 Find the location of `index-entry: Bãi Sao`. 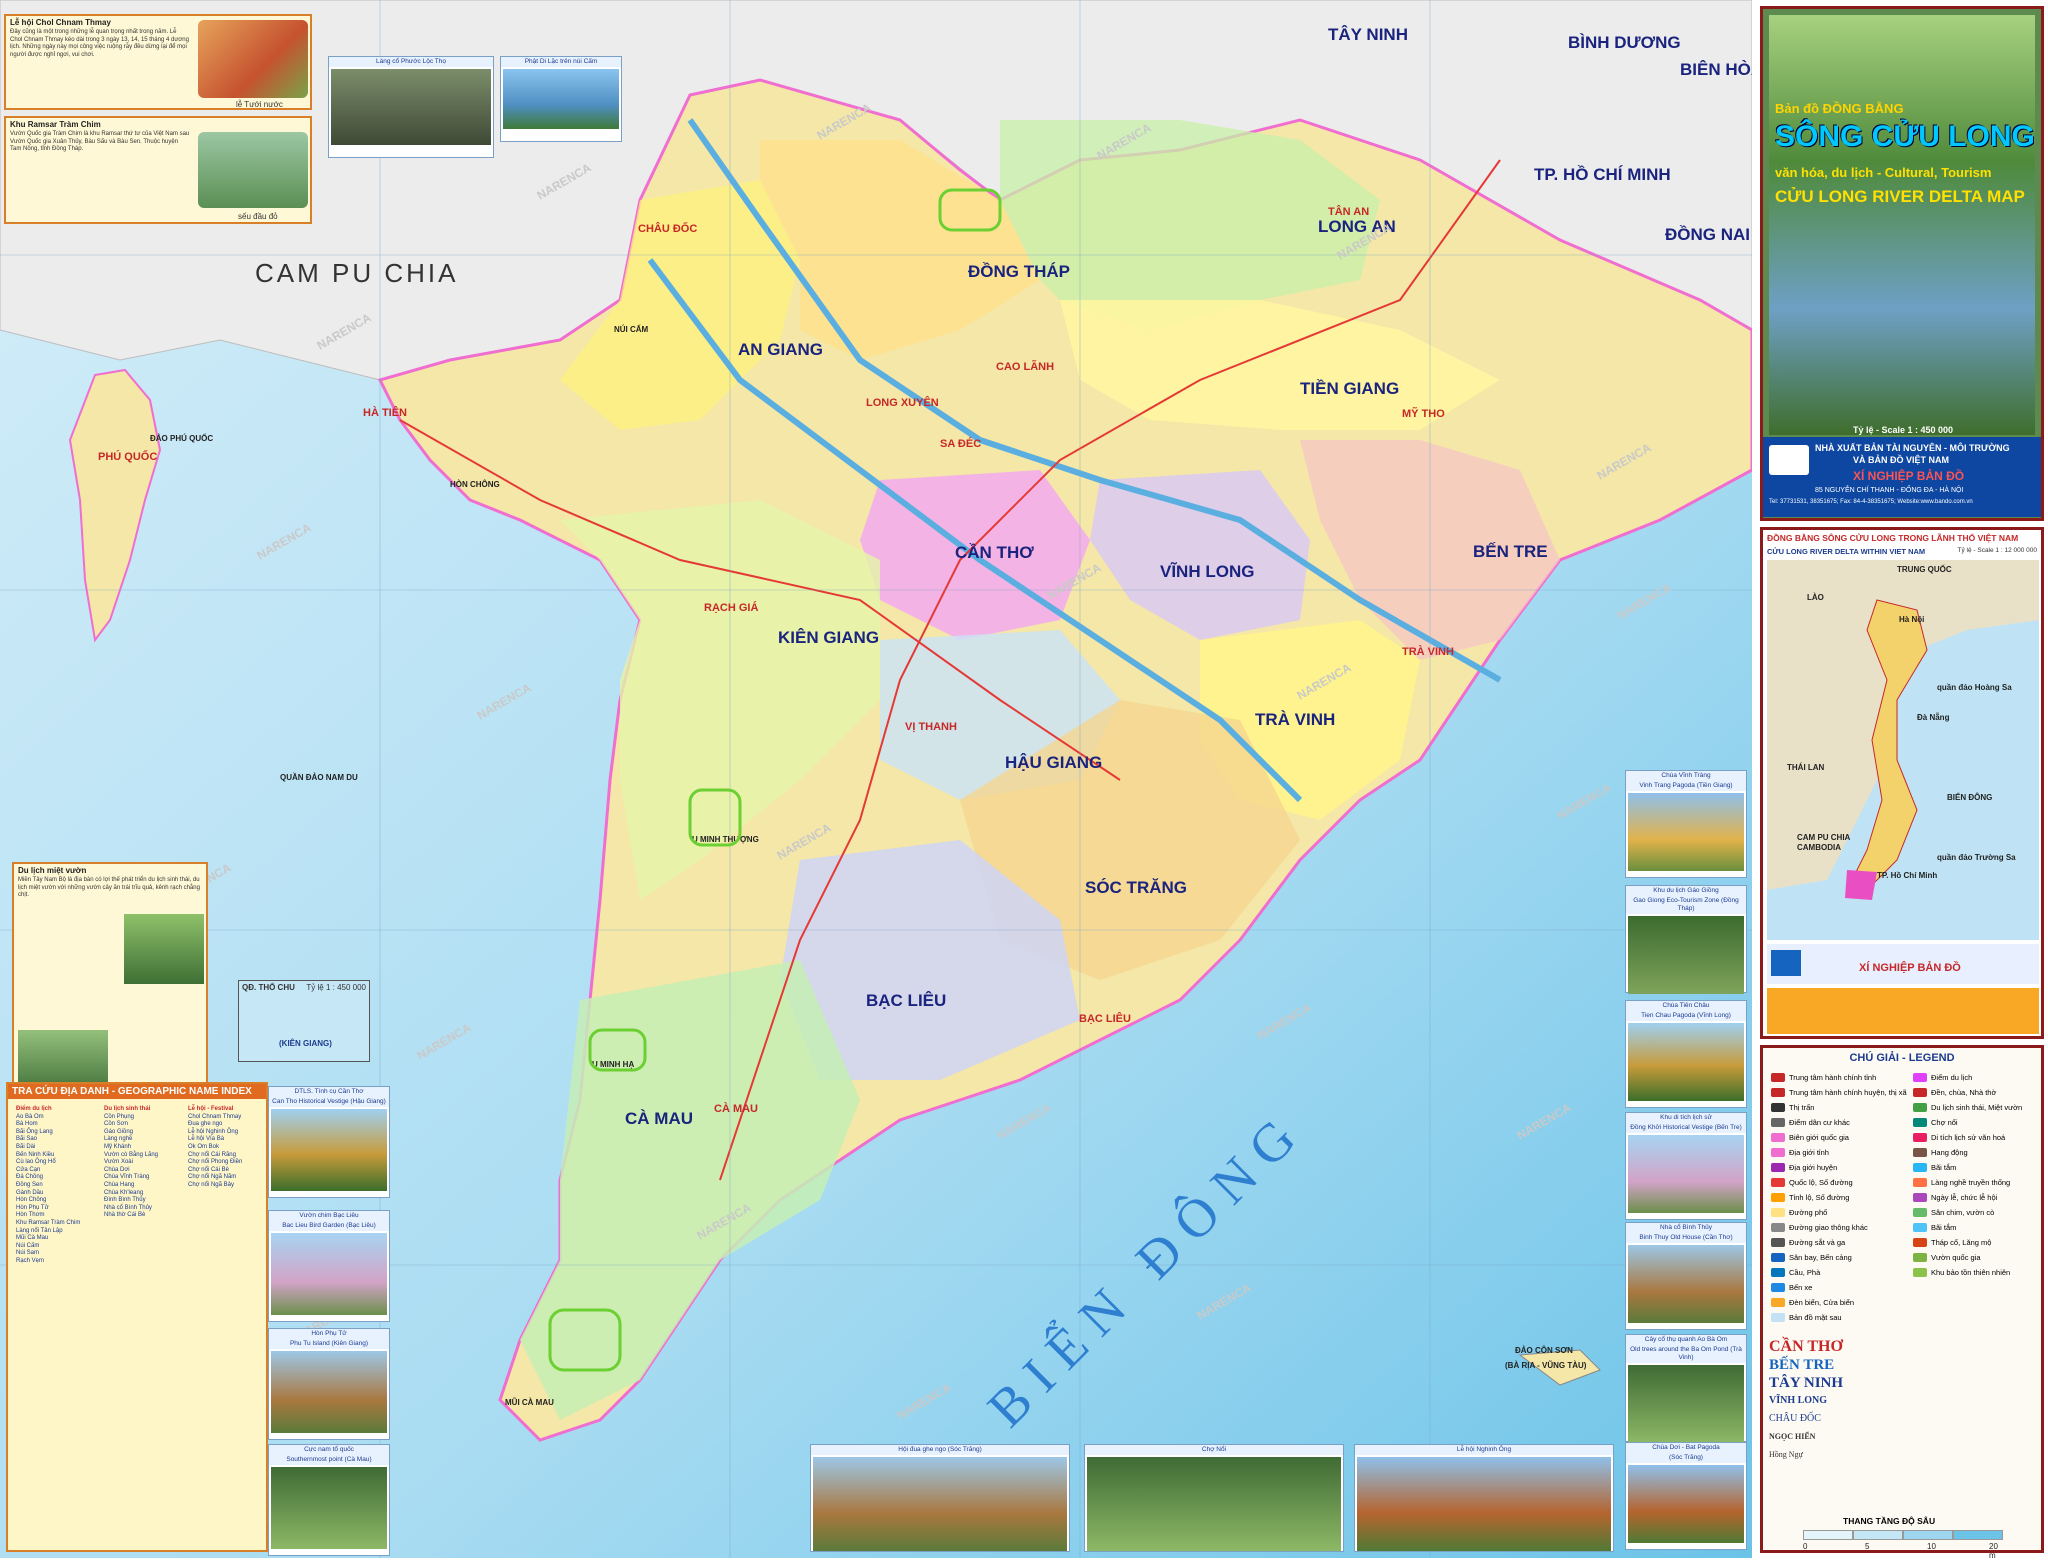

index-entry: Bãi Sao is located at coordinates (27, 1139).